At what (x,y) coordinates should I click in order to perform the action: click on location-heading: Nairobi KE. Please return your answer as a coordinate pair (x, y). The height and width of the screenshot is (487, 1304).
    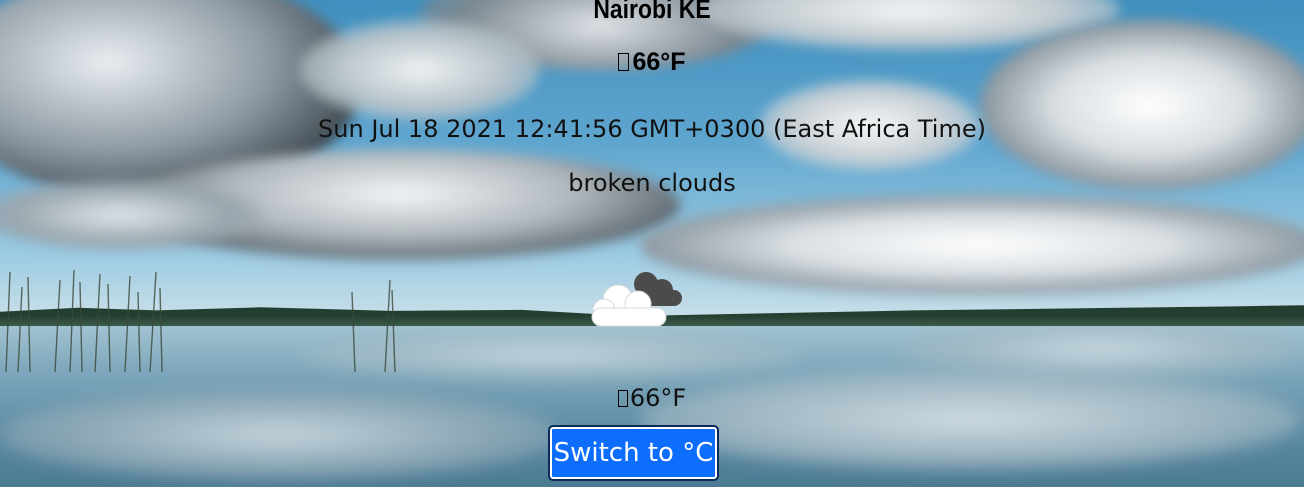
    Looking at the image, I should click on (652, 12).